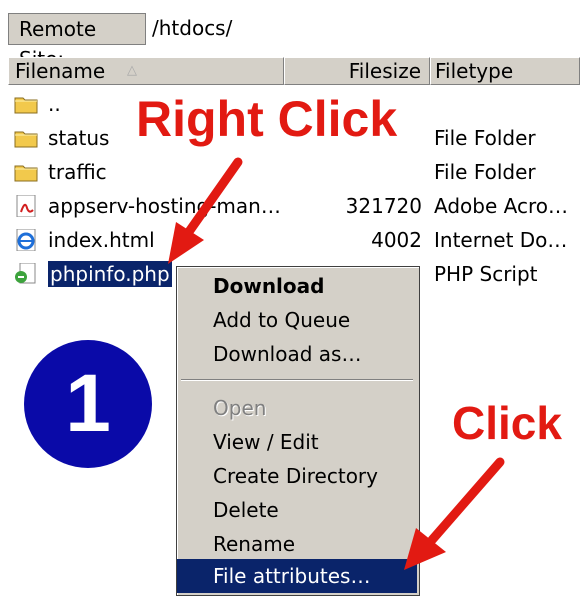  I want to click on arrow-to-phpinfo-icon, so click(205, 210).